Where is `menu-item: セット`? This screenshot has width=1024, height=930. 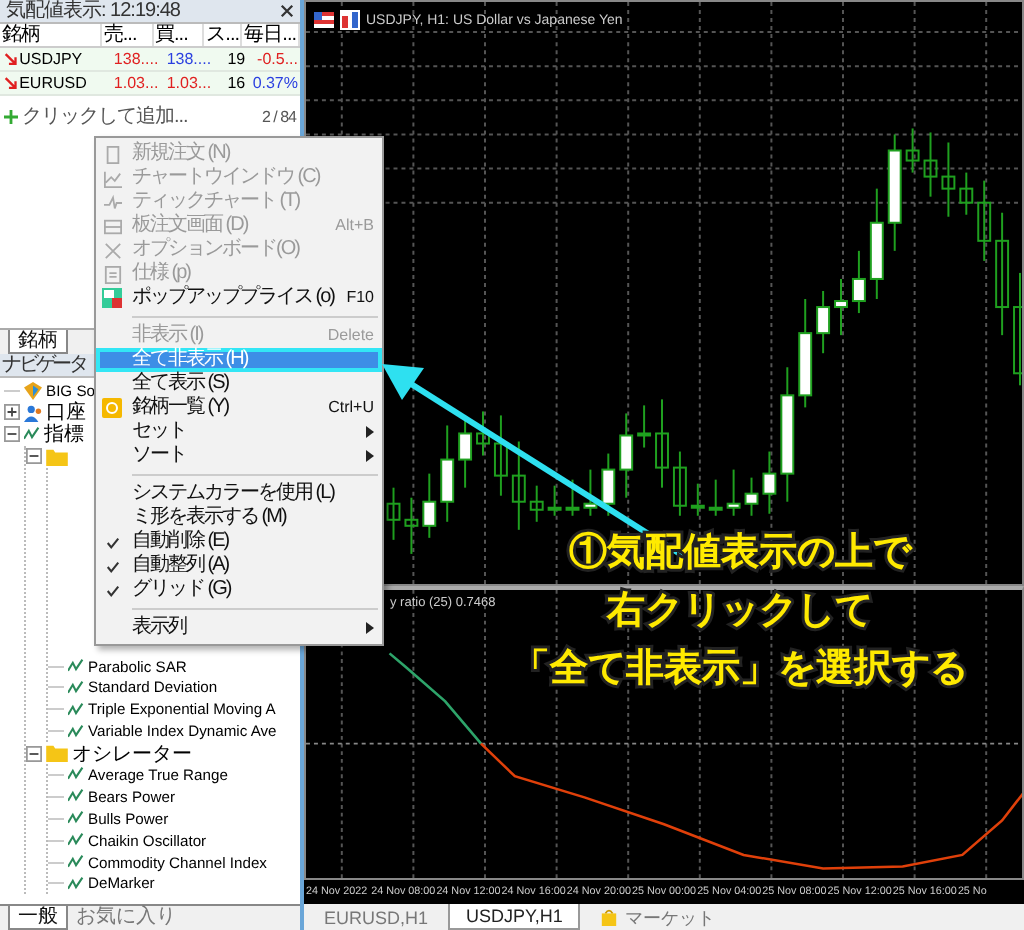
menu-item: セット is located at coordinates (239, 432).